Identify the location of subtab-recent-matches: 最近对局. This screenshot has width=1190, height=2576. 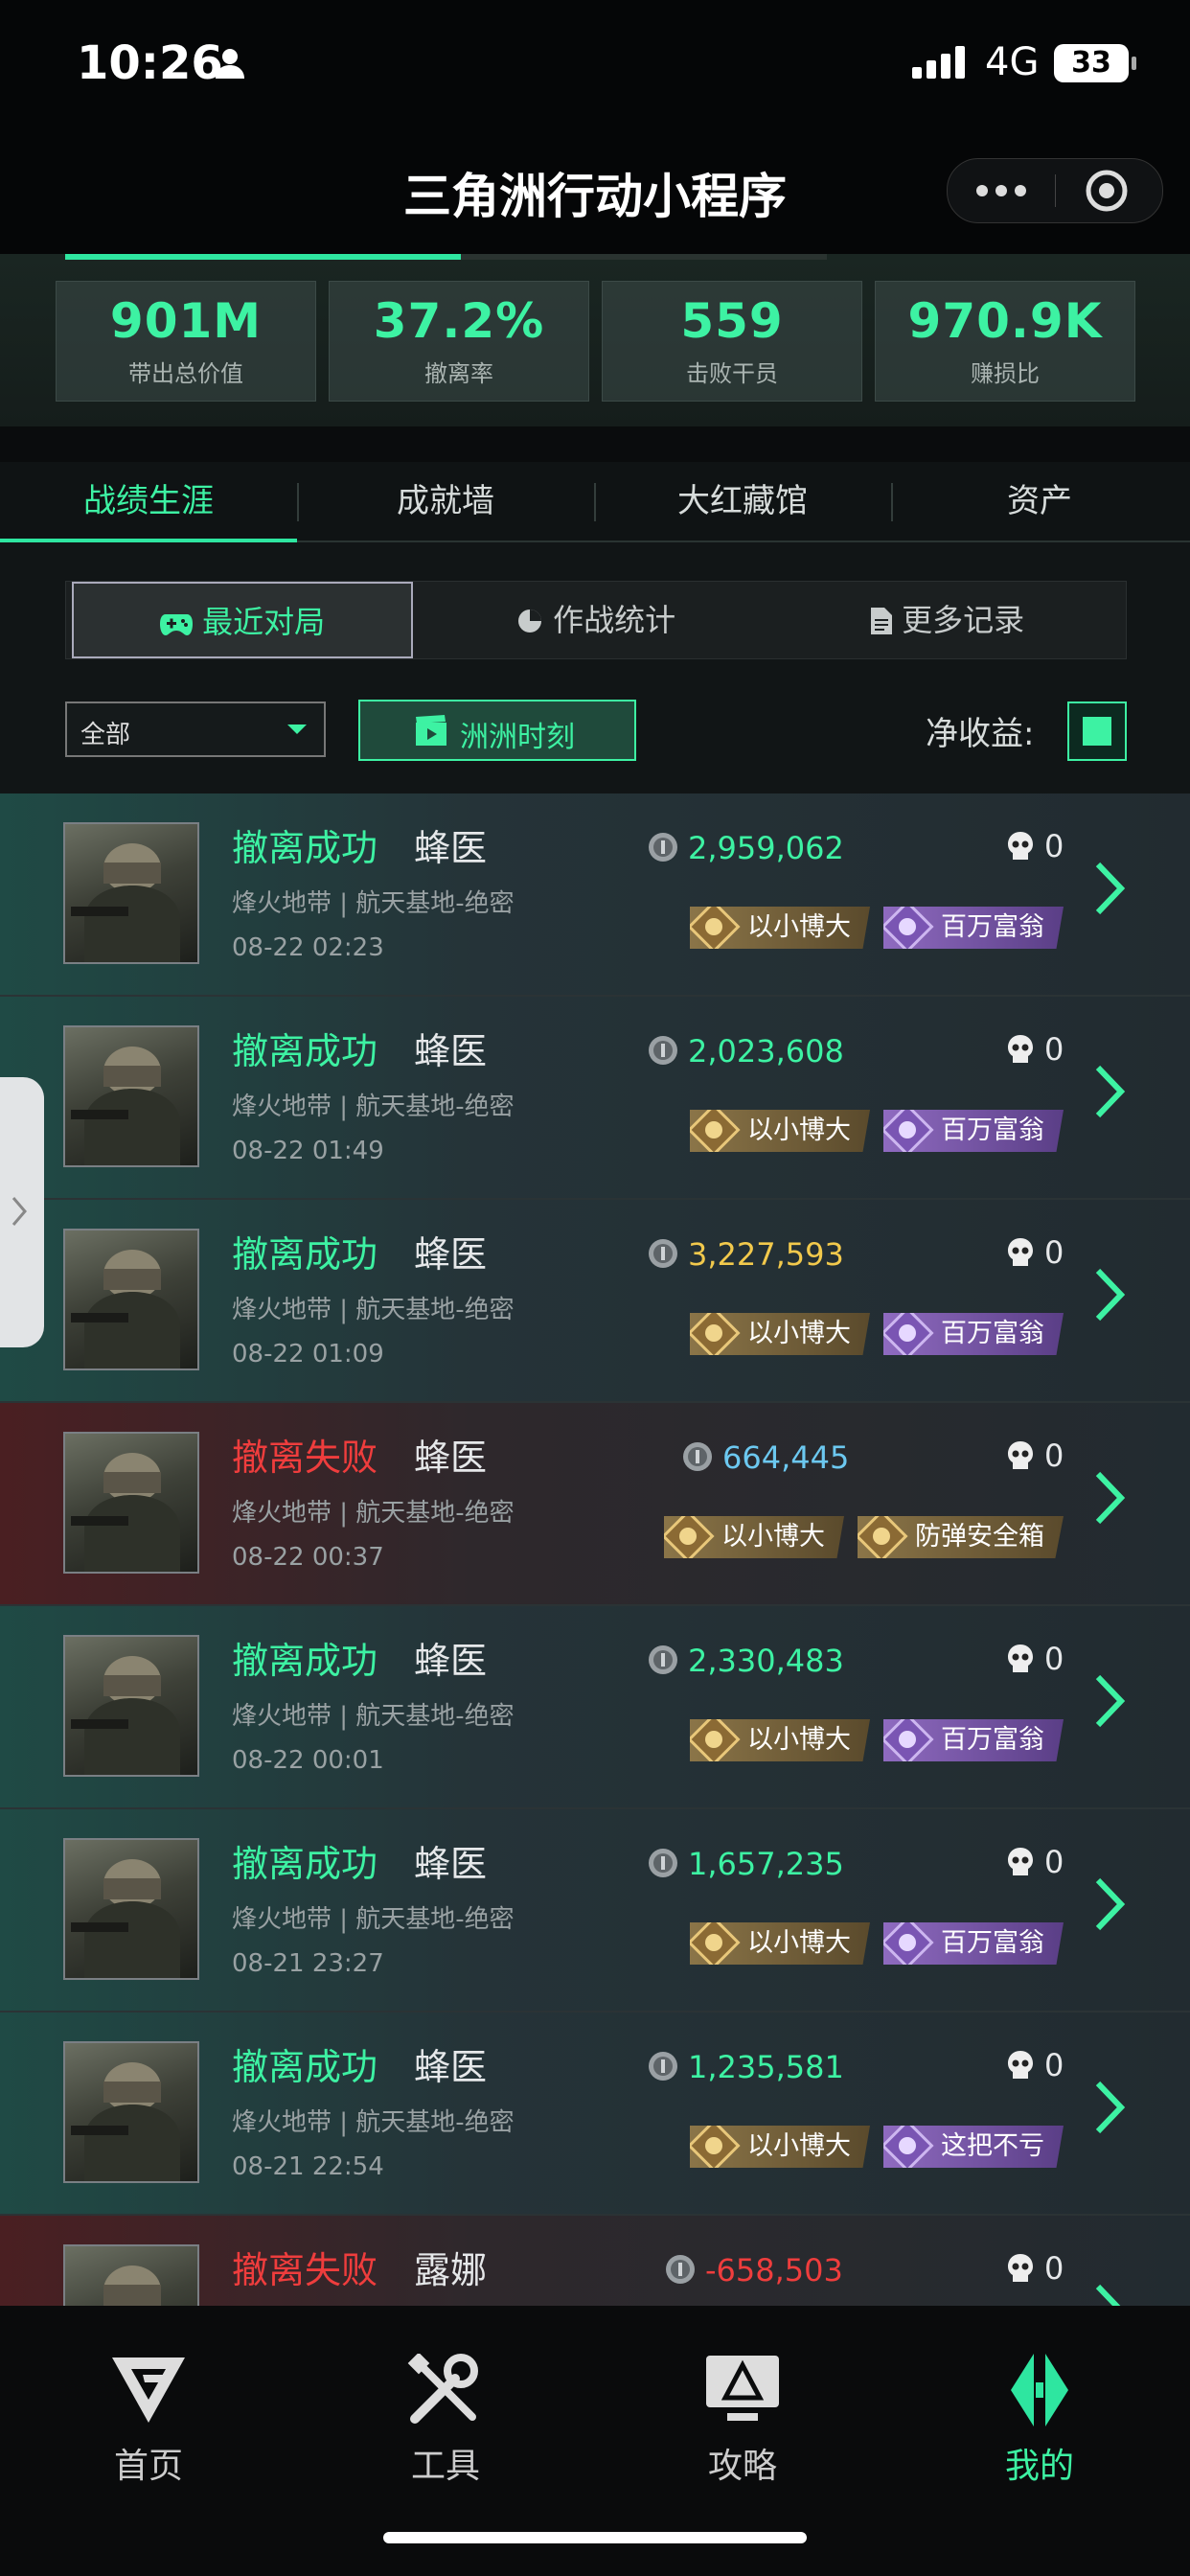
(243, 620).